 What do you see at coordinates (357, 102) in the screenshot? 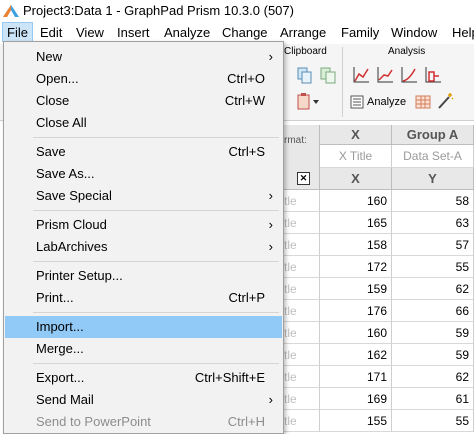
I see `analyze-icon` at bounding box center [357, 102].